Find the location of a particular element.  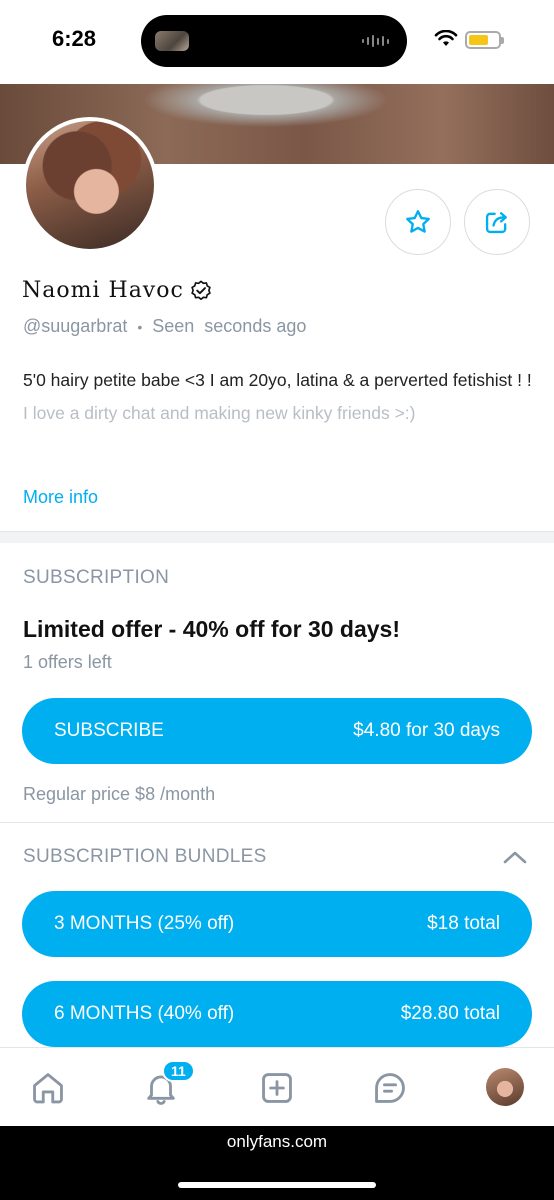

notification-count-badge: 11 is located at coordinates (178, 1071).